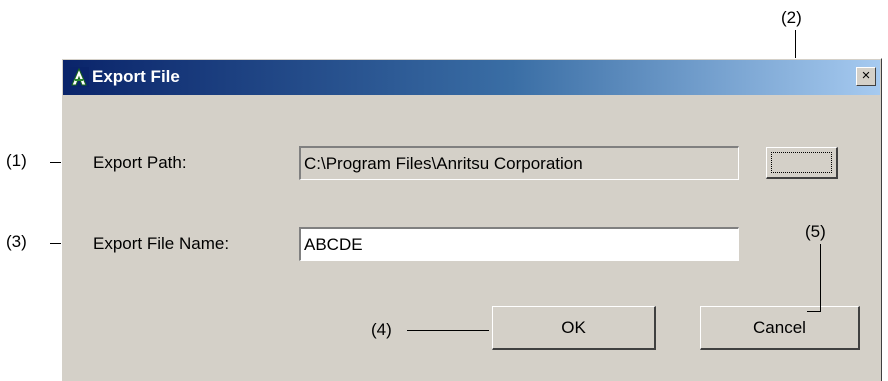 Image resolution: width=888 pixels, height=381 pixels. I want to click on callout-4-leader, so click(448, 330).